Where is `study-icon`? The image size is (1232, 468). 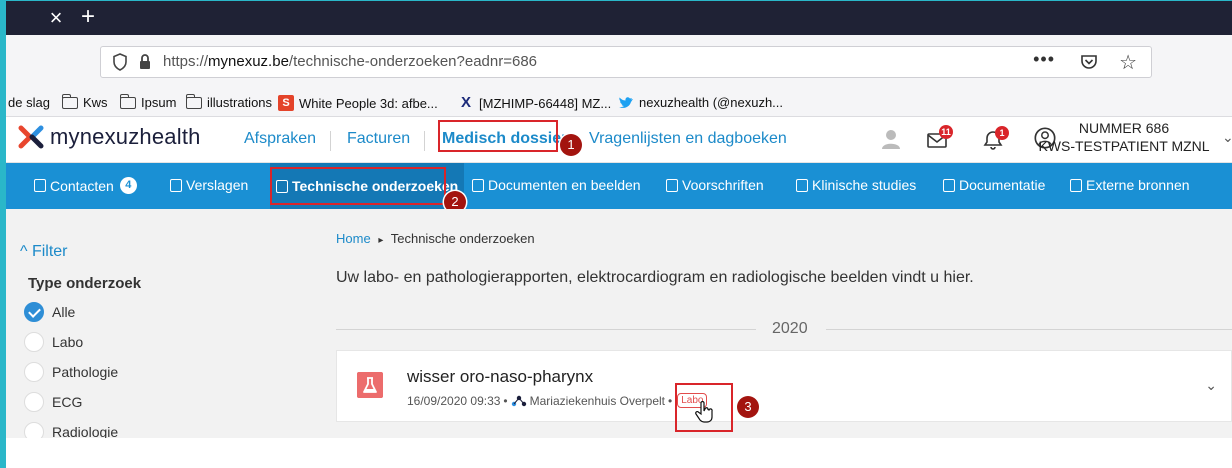
study-icon is located at coordinates (802, 185).